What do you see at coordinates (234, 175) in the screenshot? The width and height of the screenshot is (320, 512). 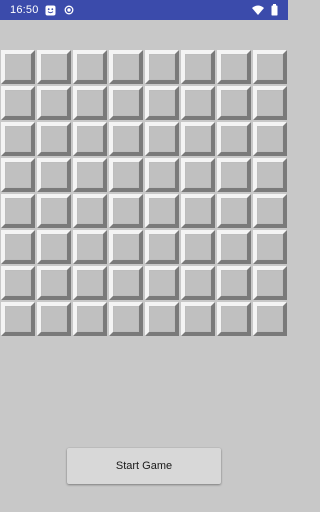 I see `board-cell-r4-c7` at bounding box center [234, 175].